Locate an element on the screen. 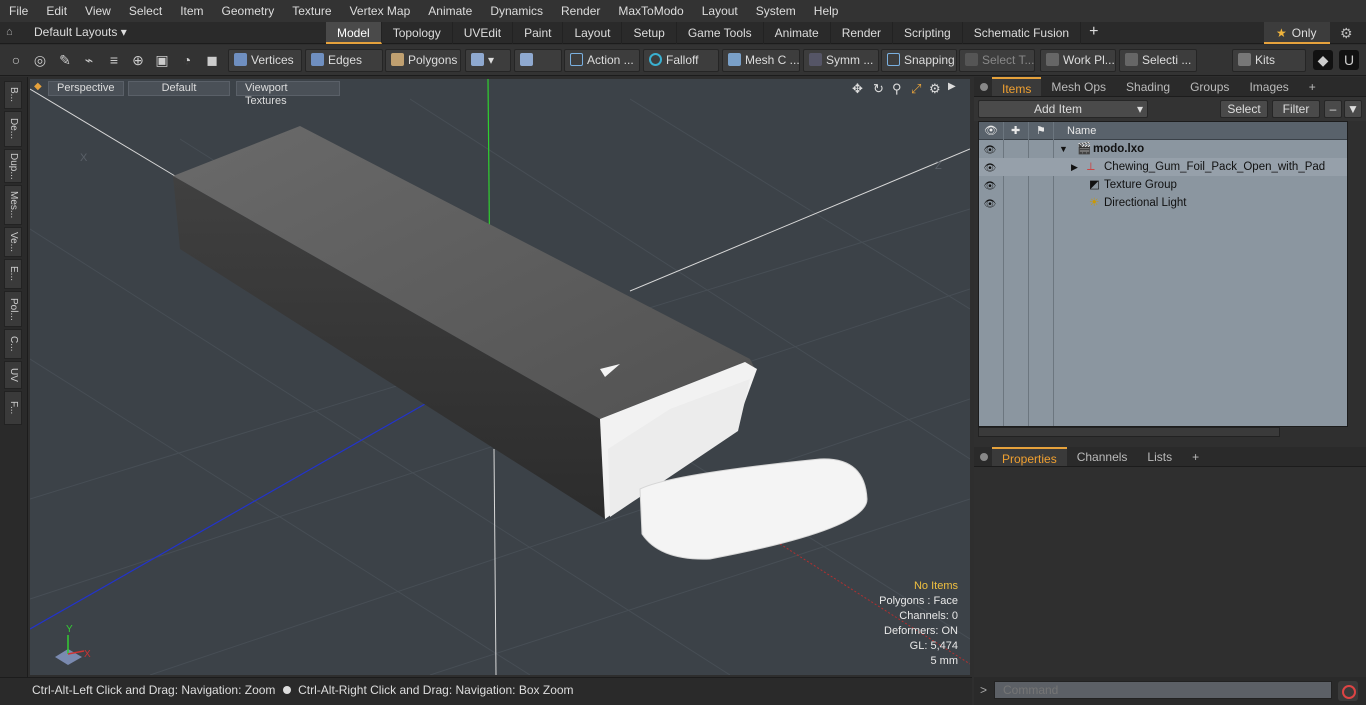 This screenshot has height=705, width=1366. tab-setup: Setup is located at coordinates (649, 33).